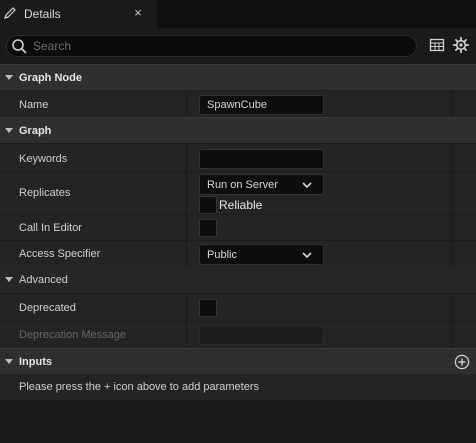  I want to click on property-label: Call In Editor, so click(50, 228).